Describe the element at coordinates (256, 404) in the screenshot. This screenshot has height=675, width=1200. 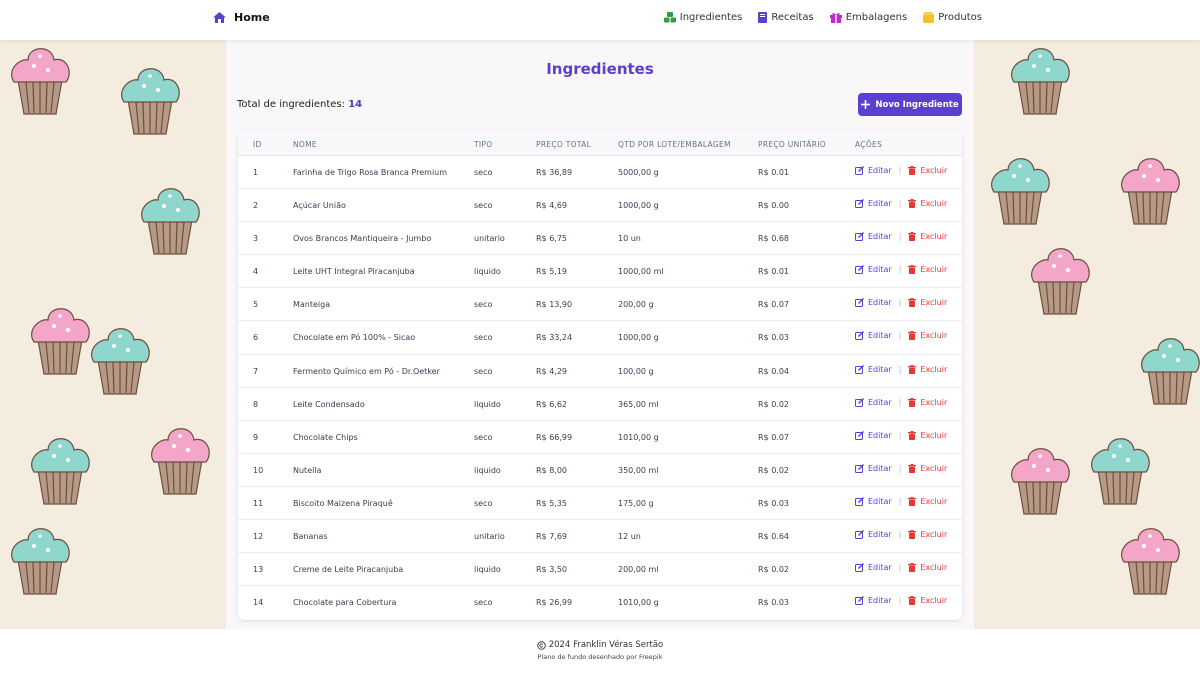
I see `cell-id: 8` at that location.